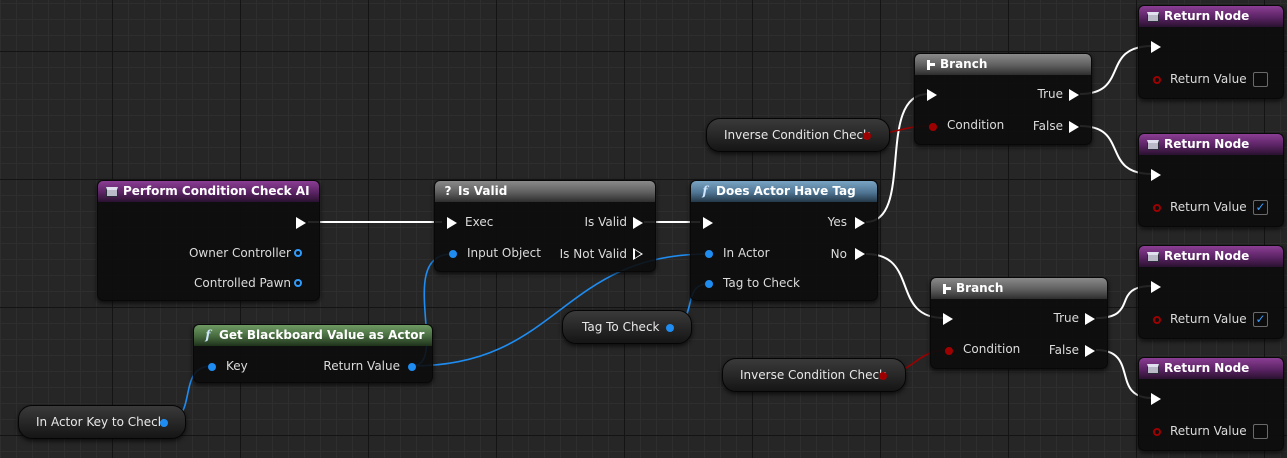 The width and height of the screenshot is (1287, 458). I want to click on pin-owner-controller: Owner Controller, so click(240, 253).